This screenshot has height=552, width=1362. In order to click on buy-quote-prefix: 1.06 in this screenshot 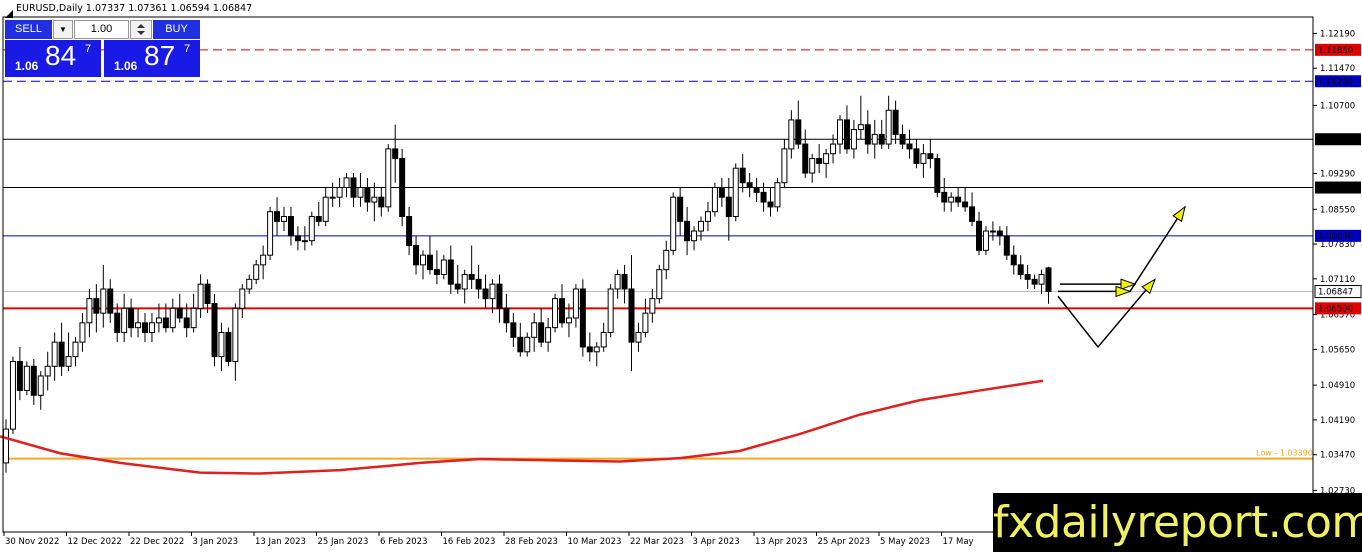, I will do `click(126, 66)`.